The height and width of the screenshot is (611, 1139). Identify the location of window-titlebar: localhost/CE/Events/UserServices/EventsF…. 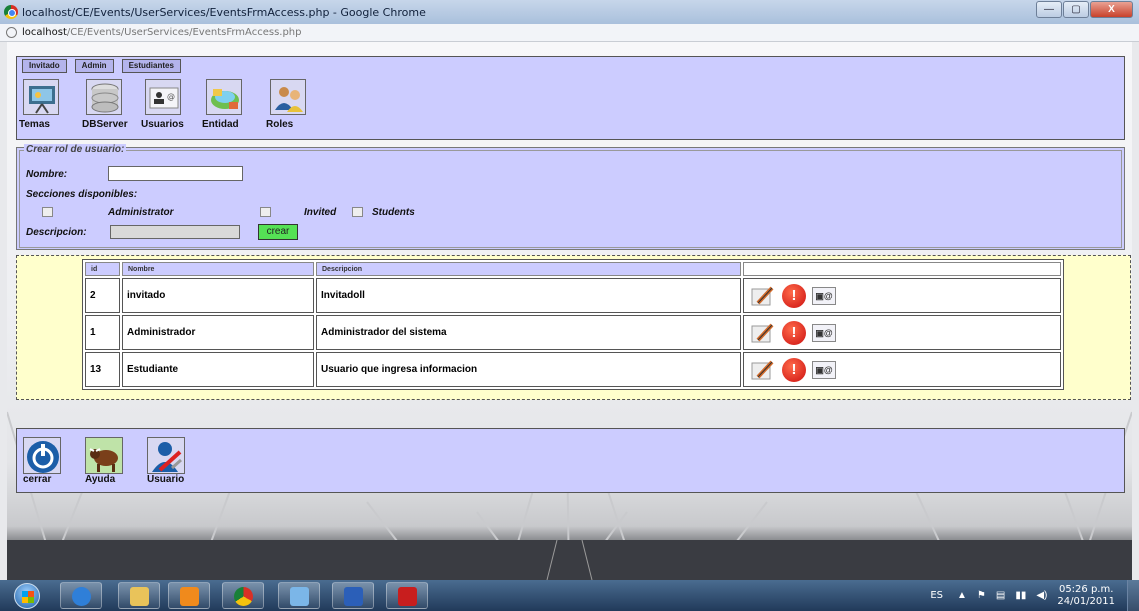
(569, 12).